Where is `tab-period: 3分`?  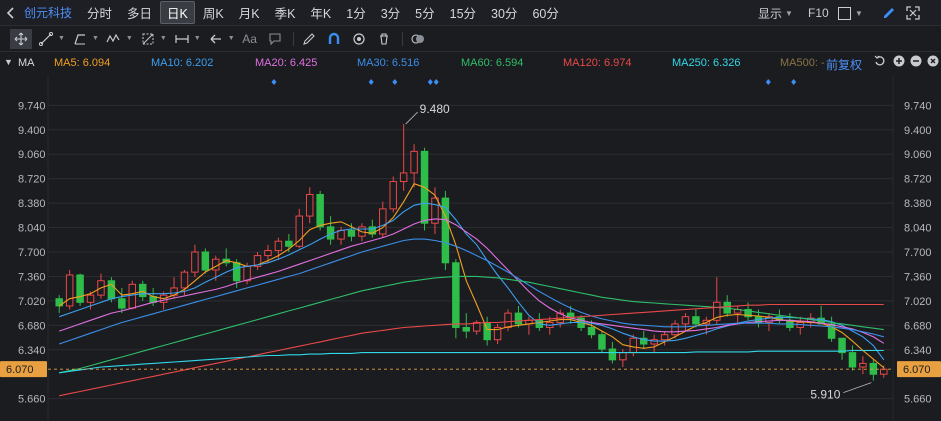
tab-period: 3分 is located at coordinates (390, 12).